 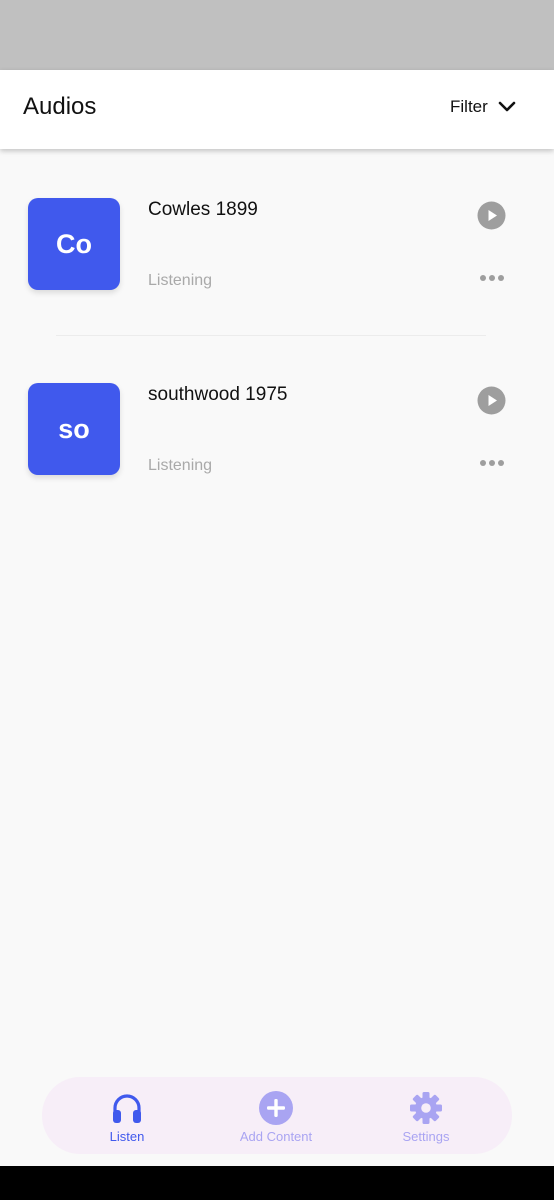 What do you see at coordinates (276, 1136) in the screenshot?
I see `nav-add-content-label: Add Content` at bounding box center [276, 1136].